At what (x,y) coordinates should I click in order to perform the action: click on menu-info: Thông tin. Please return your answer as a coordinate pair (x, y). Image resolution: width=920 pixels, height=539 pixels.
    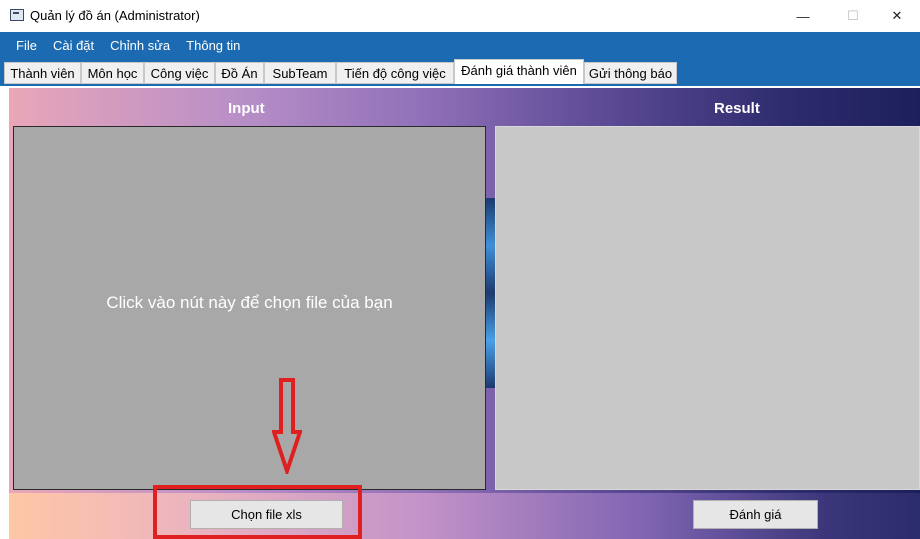
    Looking at the image, I should click on (213, 45).